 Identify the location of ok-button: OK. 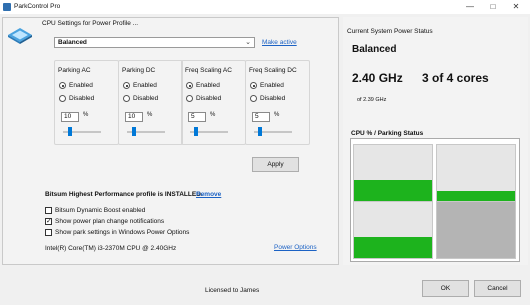
(445, 288).